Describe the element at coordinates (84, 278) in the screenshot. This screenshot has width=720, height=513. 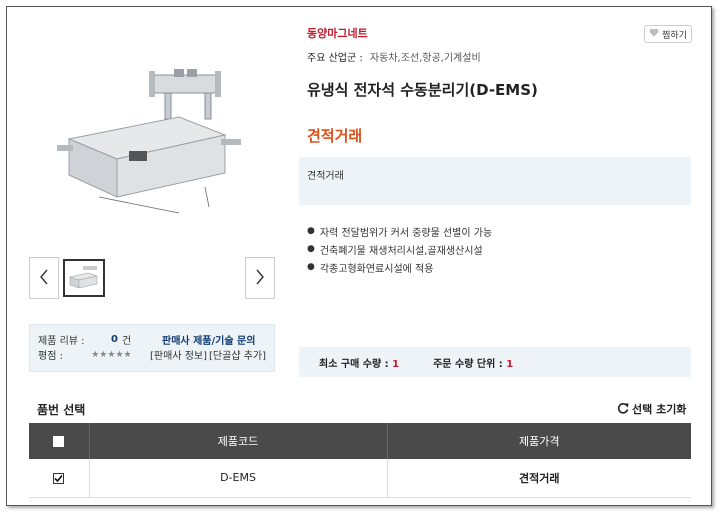
I see `thumbnail-image` at that location.